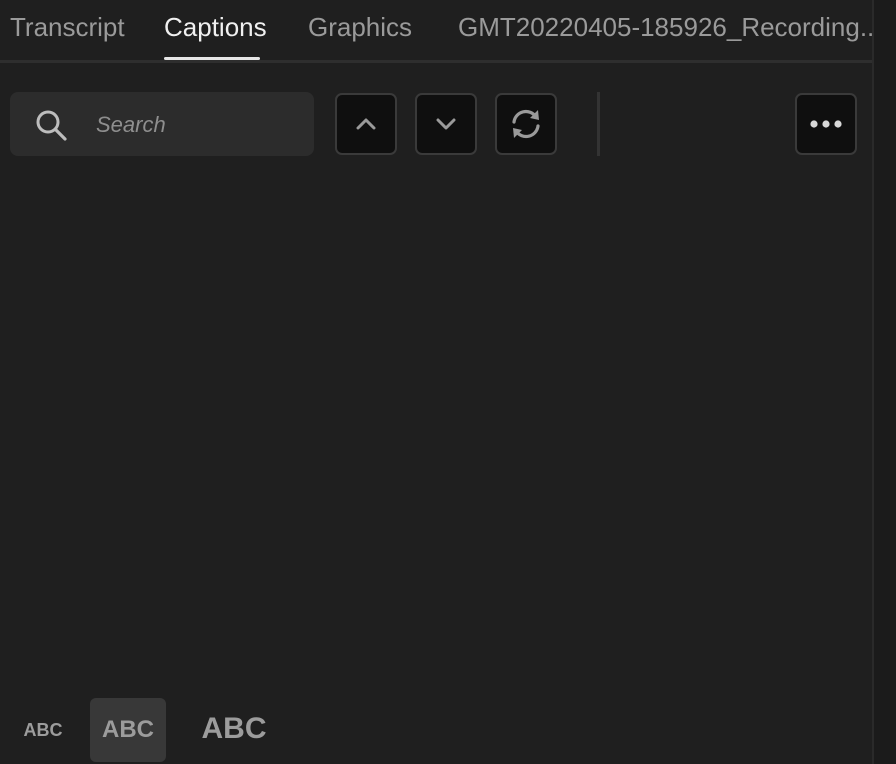 The width and height of the screenshot is (896, 764). I want to click on next-result-button, so click(446, 124).